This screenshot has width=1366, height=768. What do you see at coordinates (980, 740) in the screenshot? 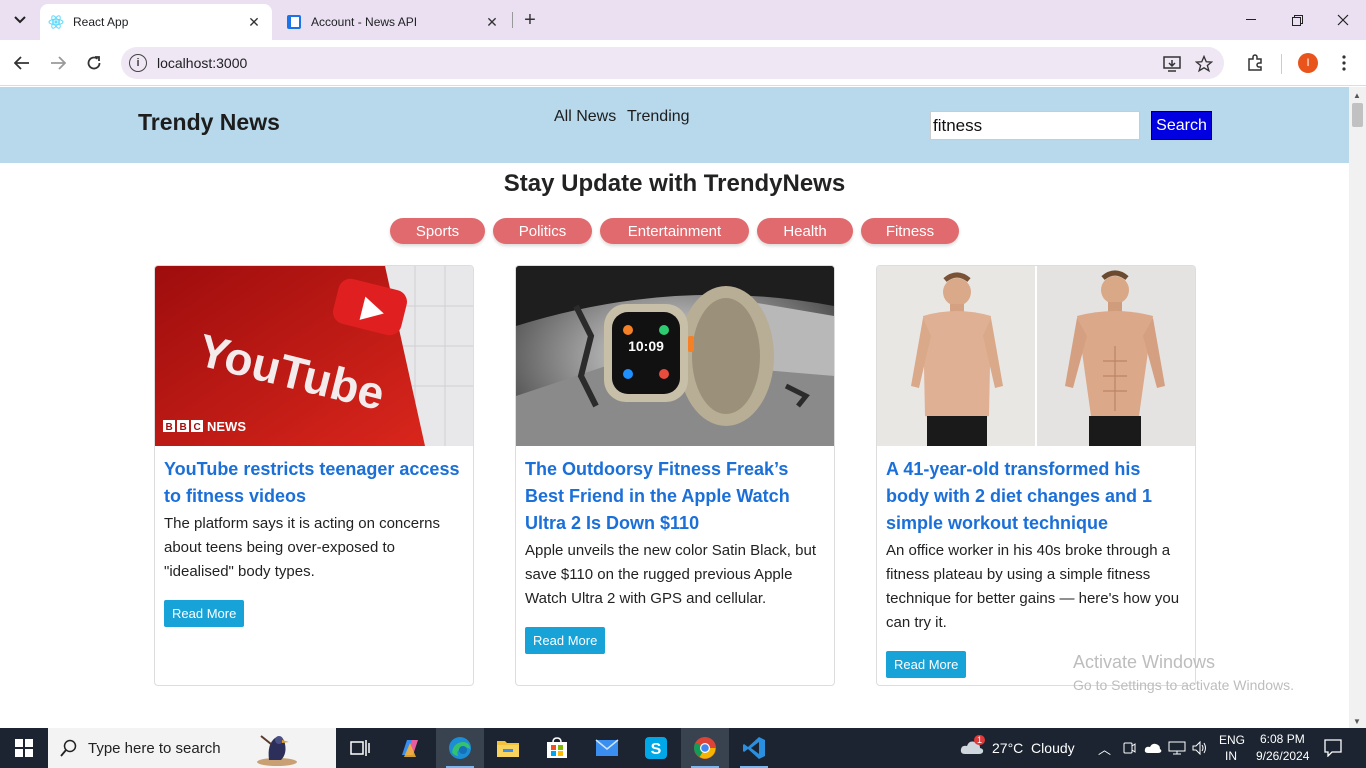
I see `weather-badge: 1` at bounding box center [980, 740].